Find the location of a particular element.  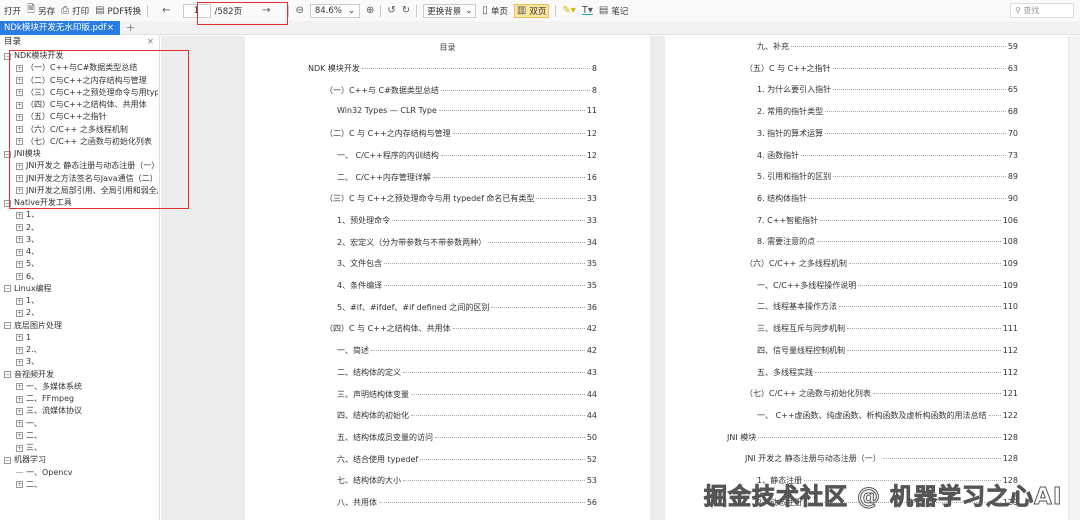

outline-item: + JNI开发之 静态注册与动态注册（一） is located at coordinates (79, 166).